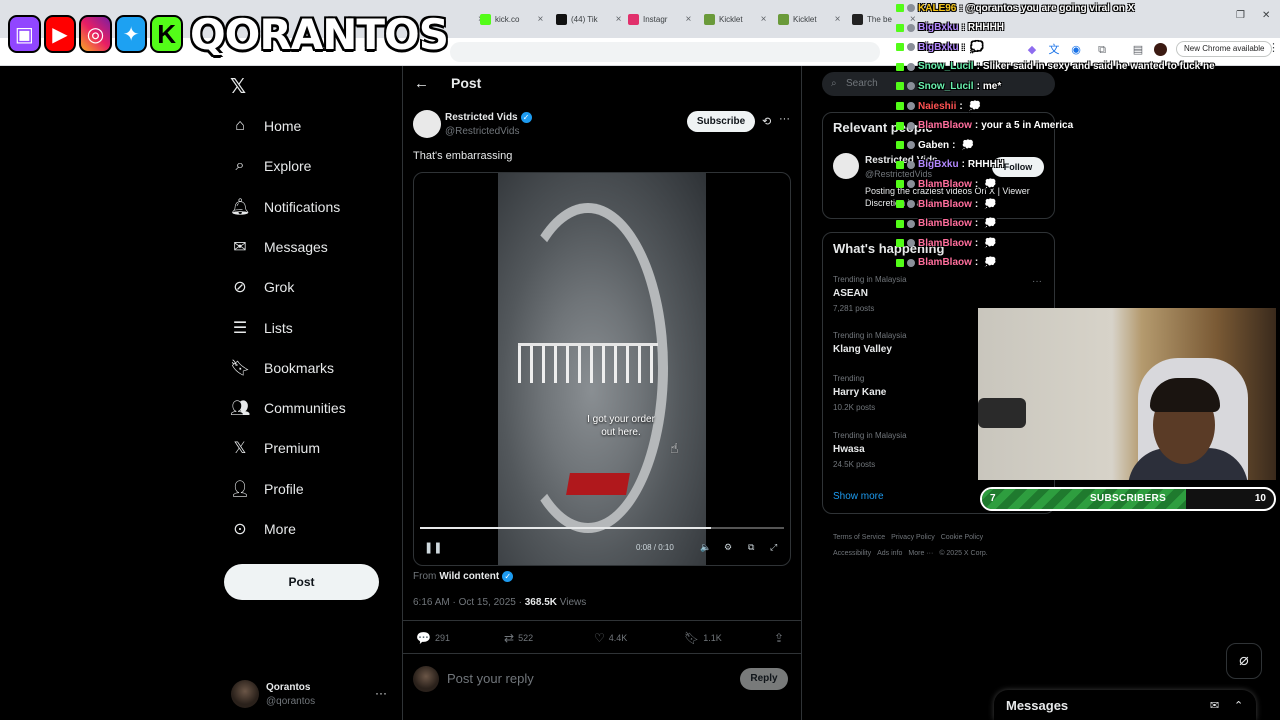  I want to click on new-message-icon: ✉, so click(1214, 705).